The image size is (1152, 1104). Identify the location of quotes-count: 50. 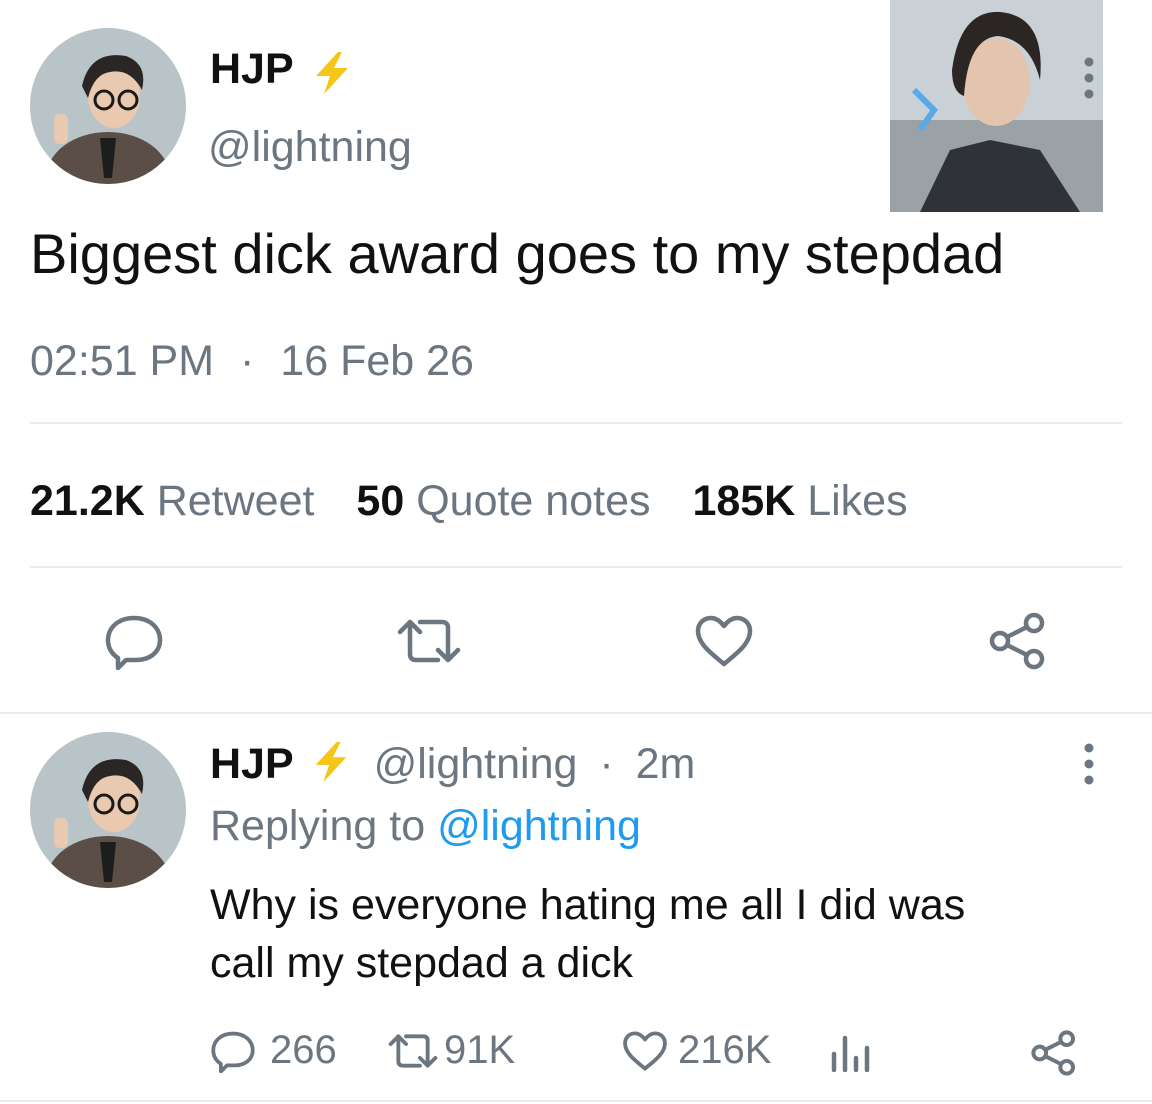
(380, 501).